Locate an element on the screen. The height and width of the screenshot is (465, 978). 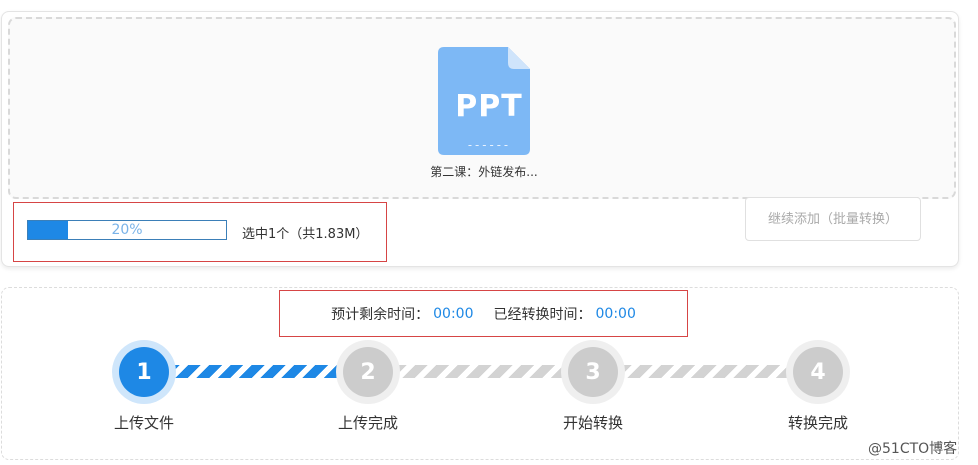
step-3: 3 is located at coordinates (593, 372).